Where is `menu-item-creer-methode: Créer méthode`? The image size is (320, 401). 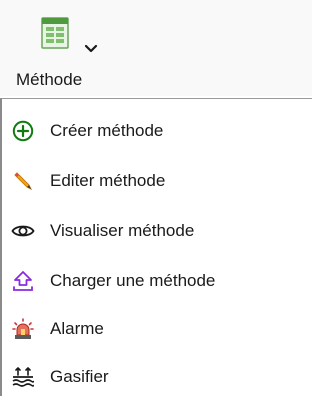 menu-item-creer-methode: Créer méthode is located at coordinates (158, 131).